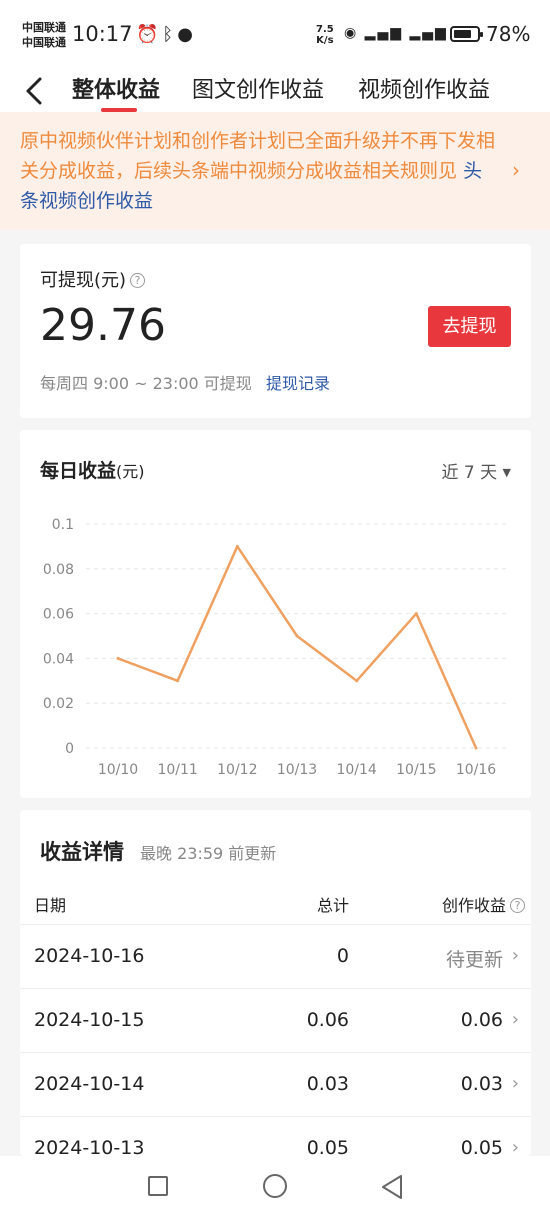  I want to click on hotspot-icon: ◉, so click(351, 33).